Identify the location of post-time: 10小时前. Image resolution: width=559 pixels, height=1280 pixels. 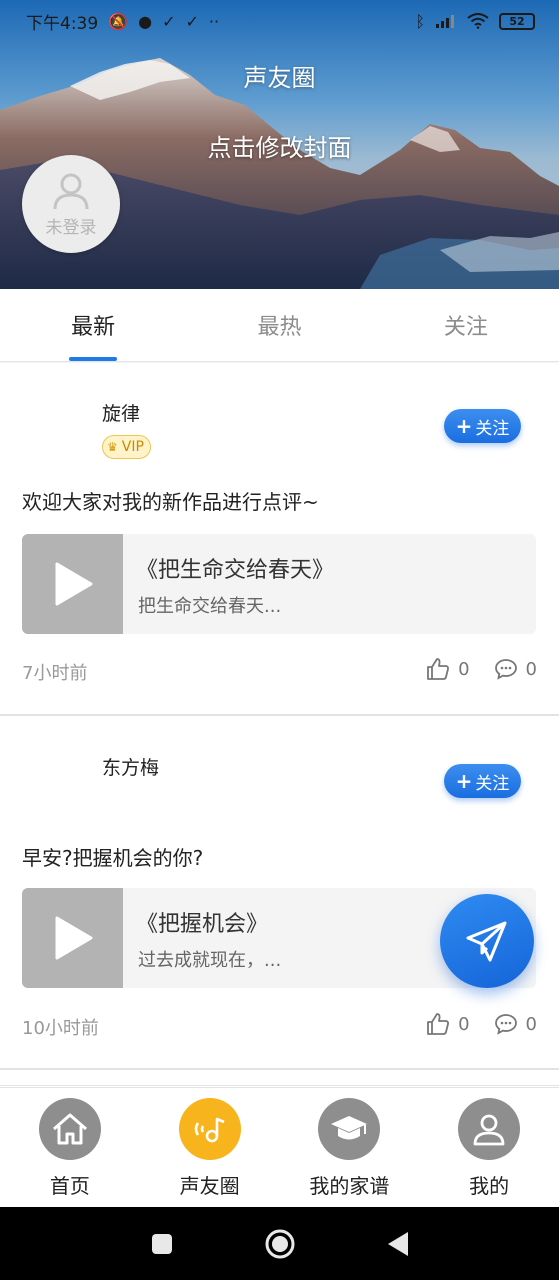
(60, 1028).